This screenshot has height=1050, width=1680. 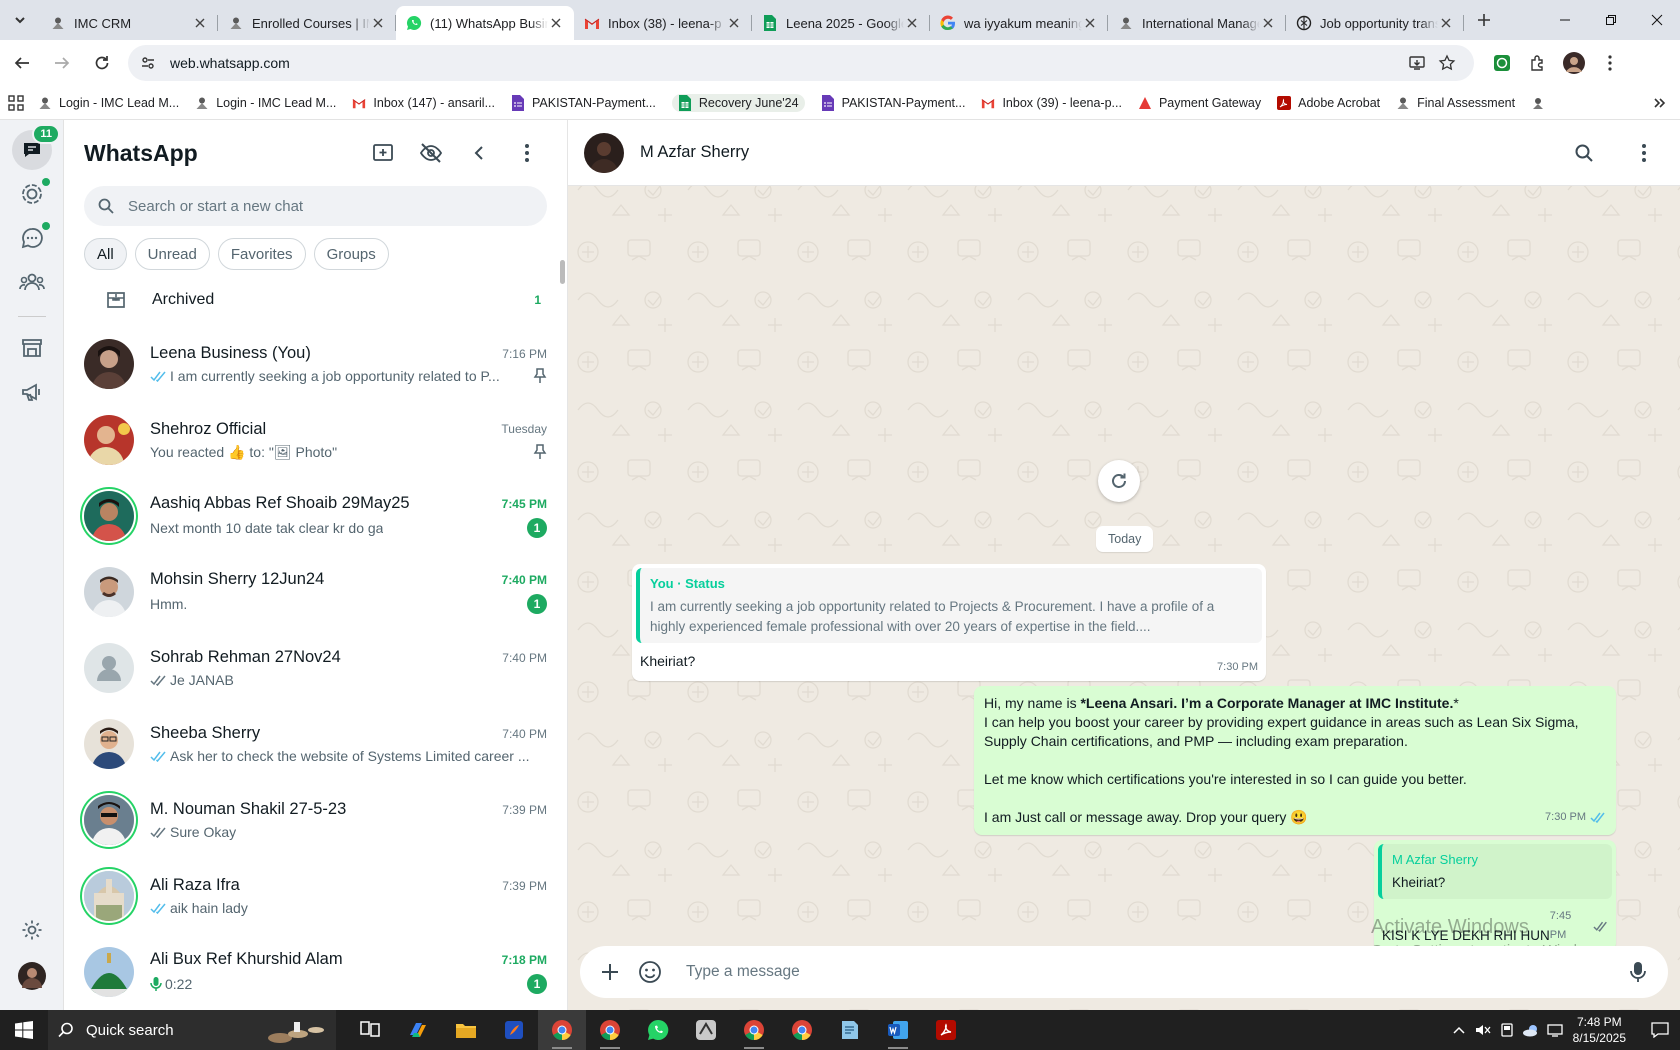 What do you see at coordinates (32, 348) in the screenshot?
I see `rail-catalog-button` at bounding box center [32, 348].